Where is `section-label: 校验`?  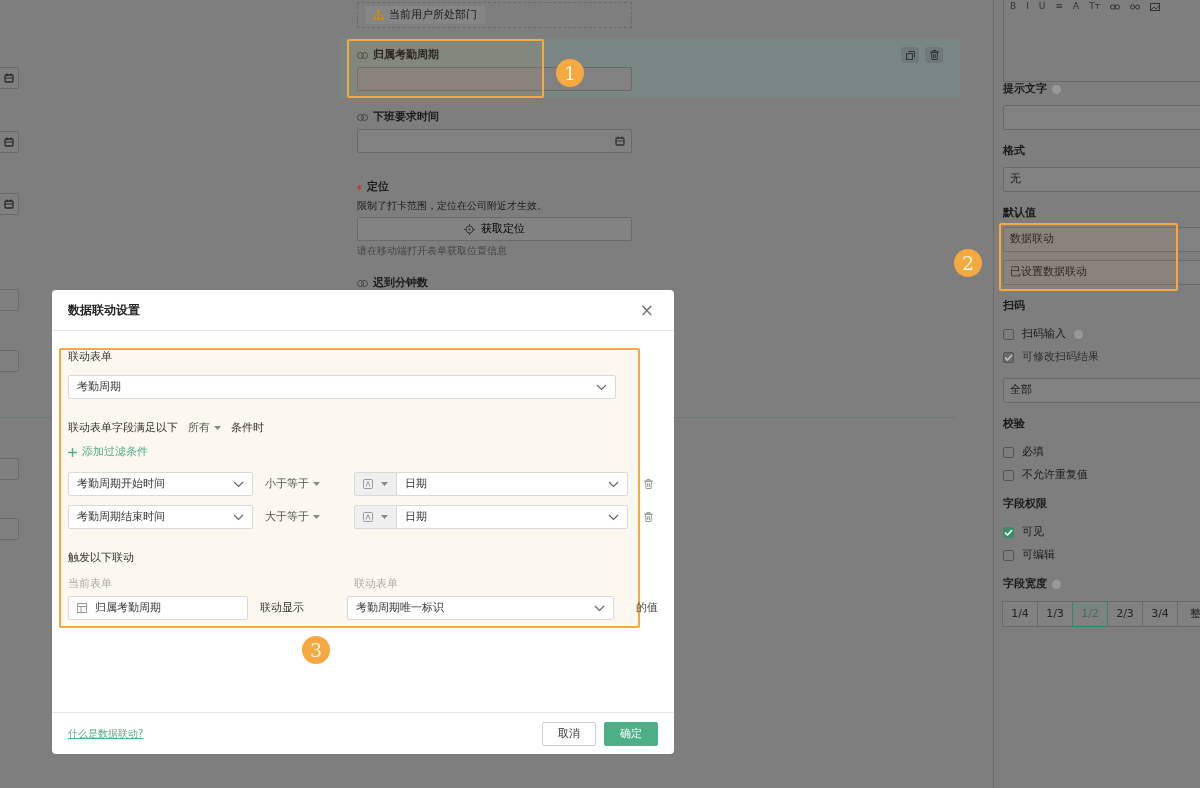
section-label: 校验 is located at coordinates (1014, 423).